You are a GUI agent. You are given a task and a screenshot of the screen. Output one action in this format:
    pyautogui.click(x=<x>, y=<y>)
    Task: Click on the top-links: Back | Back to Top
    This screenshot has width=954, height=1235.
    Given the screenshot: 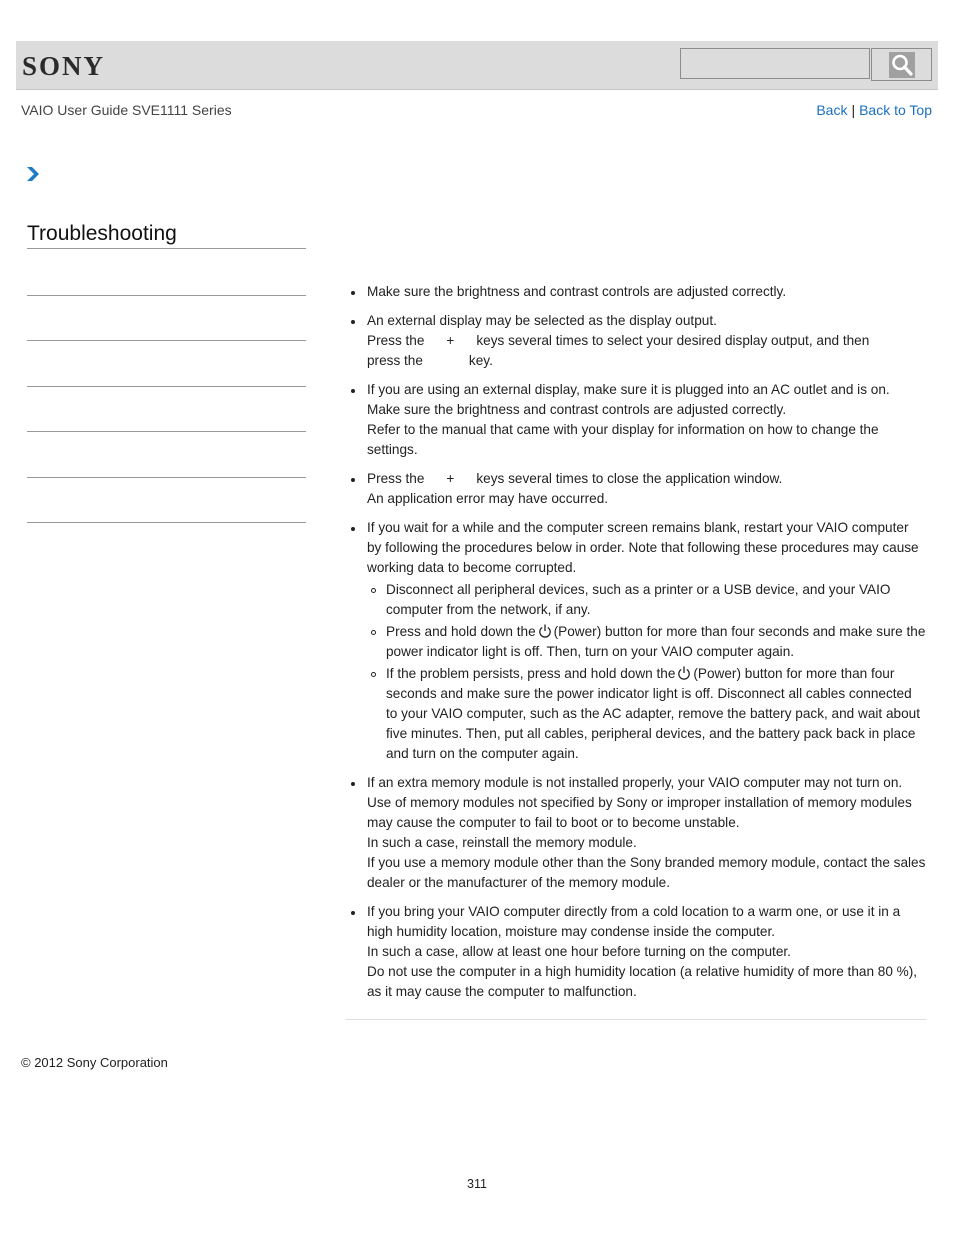 What is the action you would take?
    pyautogui.click(x=874, y=110)
    